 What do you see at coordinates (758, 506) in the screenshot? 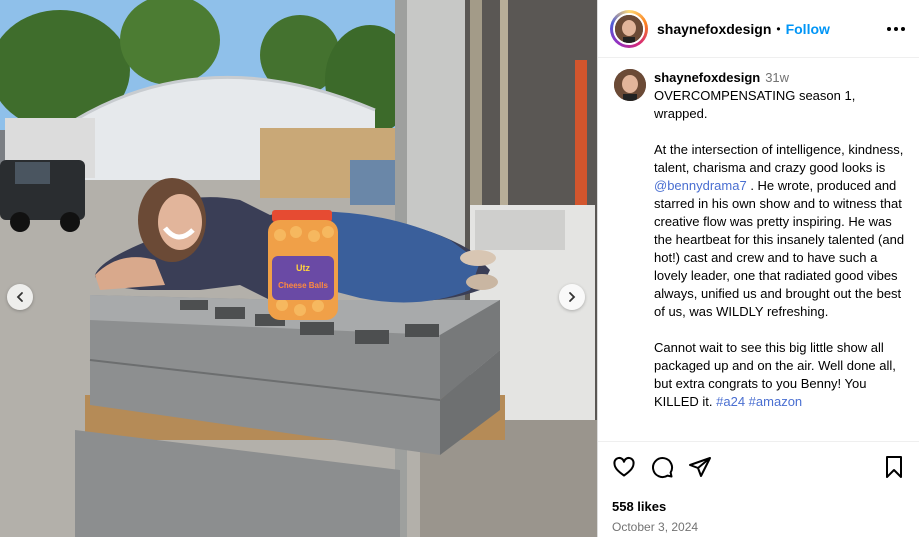
I see `like-count: 558 likes` at bounding box center [758, 506].